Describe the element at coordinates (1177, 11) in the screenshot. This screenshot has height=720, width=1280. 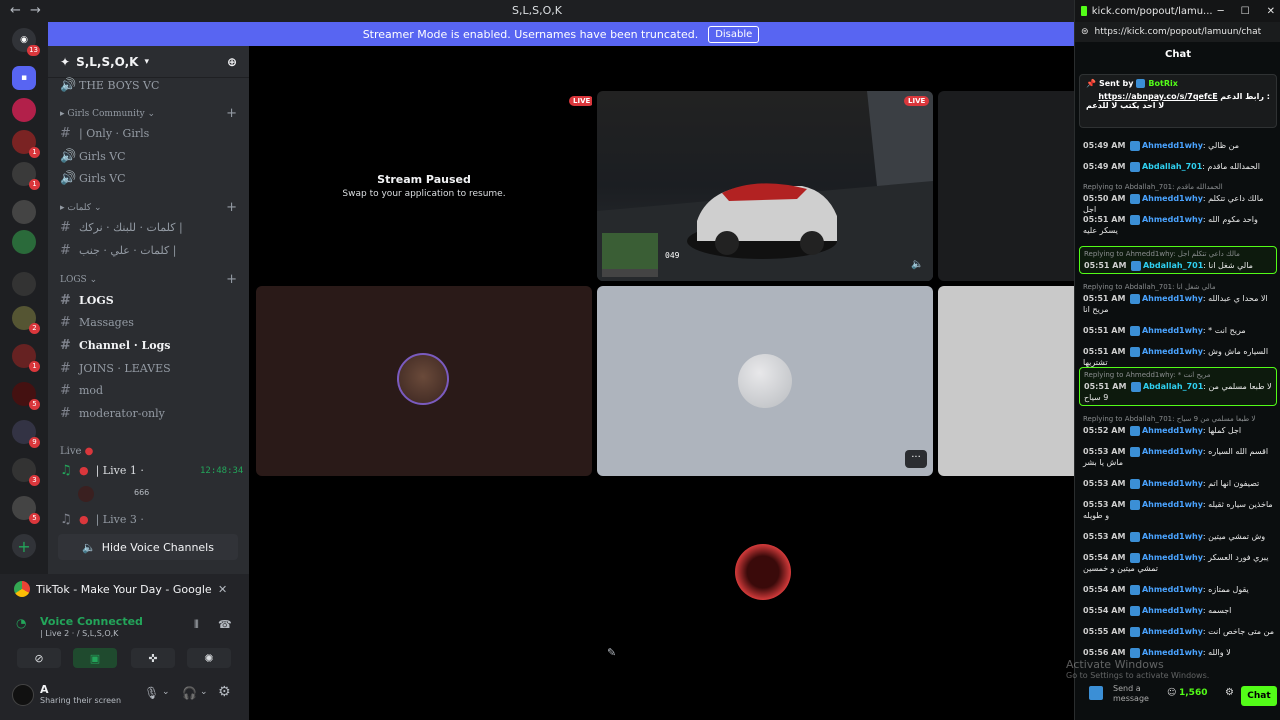
I see `kick-tab: kick.com/popout/lamu... ─ ☐ ✕` at that location.